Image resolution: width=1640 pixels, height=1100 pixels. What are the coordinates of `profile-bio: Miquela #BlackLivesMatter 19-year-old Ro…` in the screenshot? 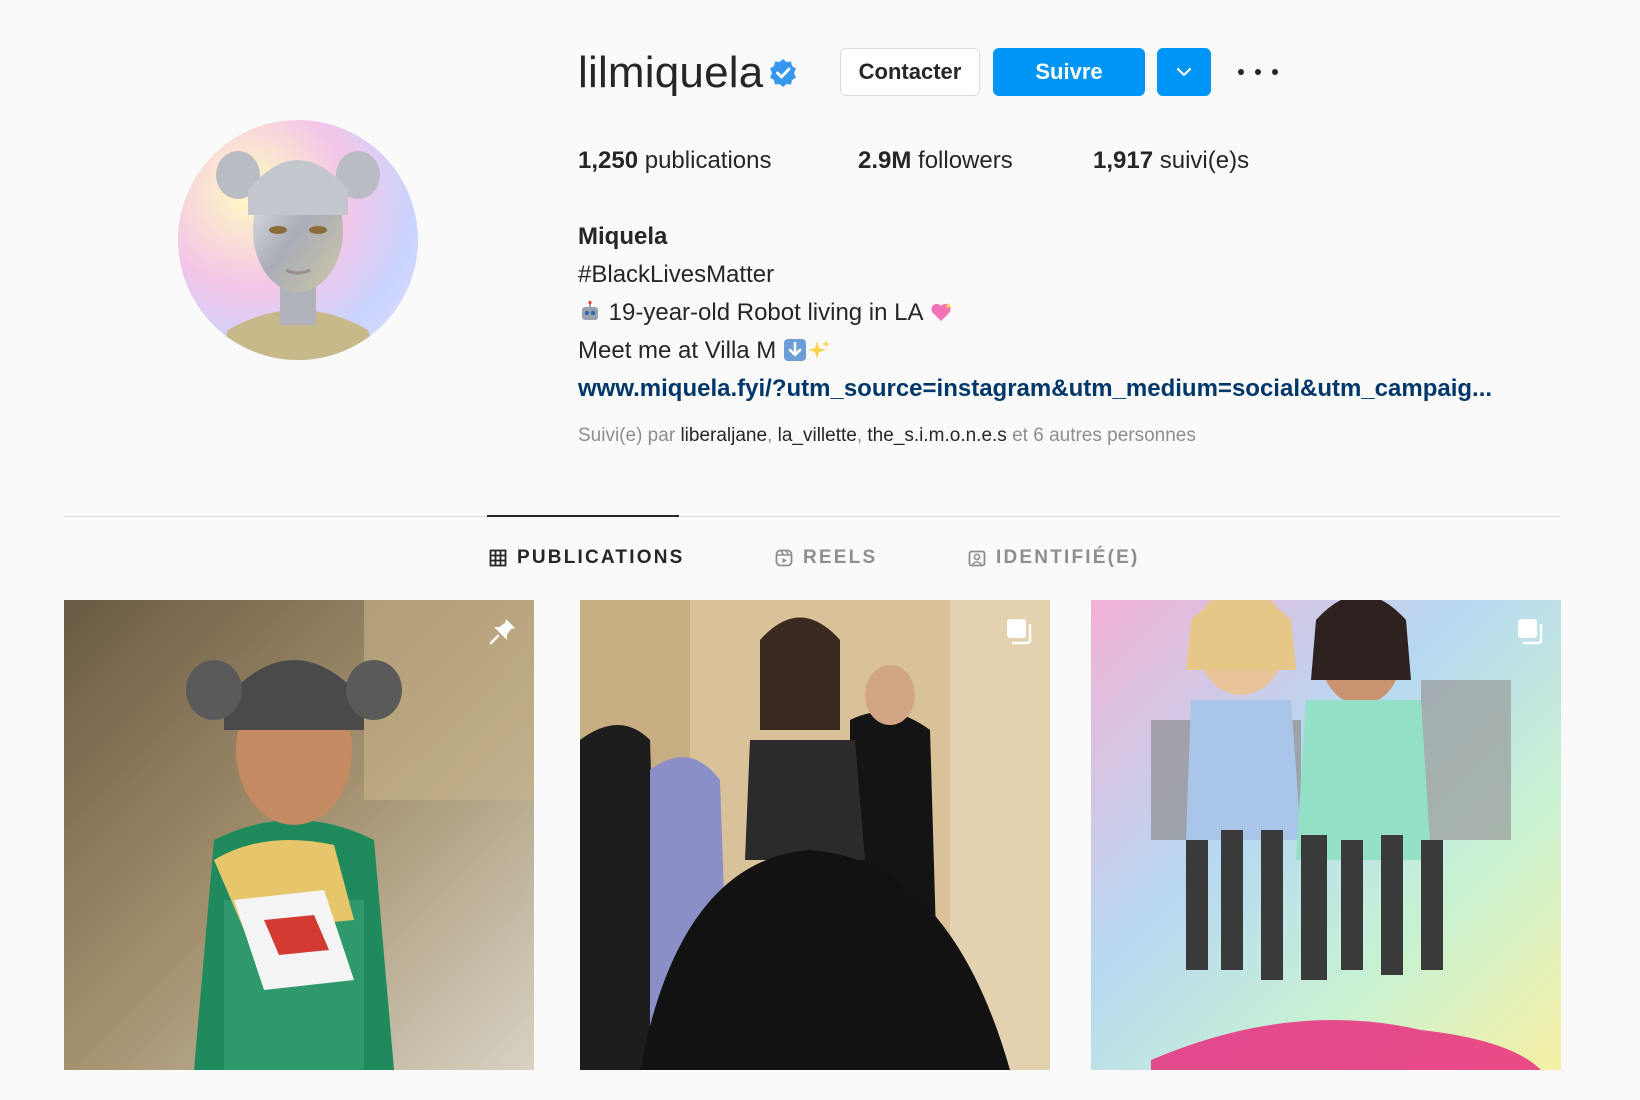 It's located at (1035, 313).